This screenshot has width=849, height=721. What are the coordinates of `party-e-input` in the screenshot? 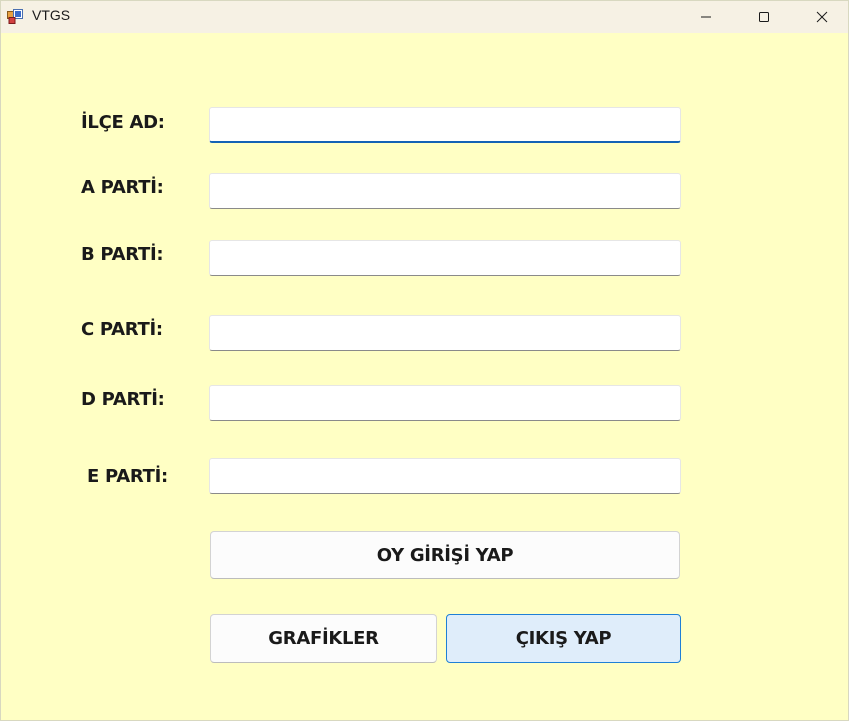 It's located at (445, 476).